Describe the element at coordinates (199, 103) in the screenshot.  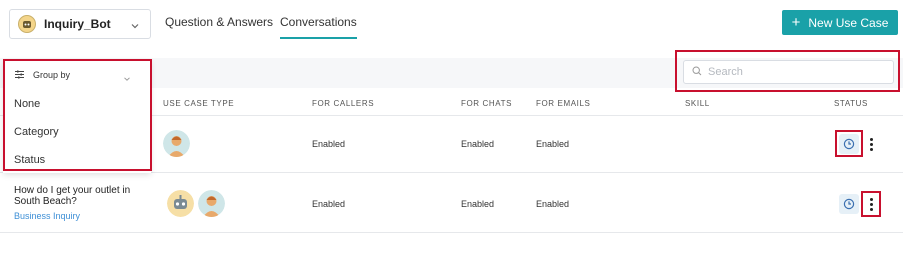
I see `column-header-use-case-type: USE CASE TYPE` at that location.